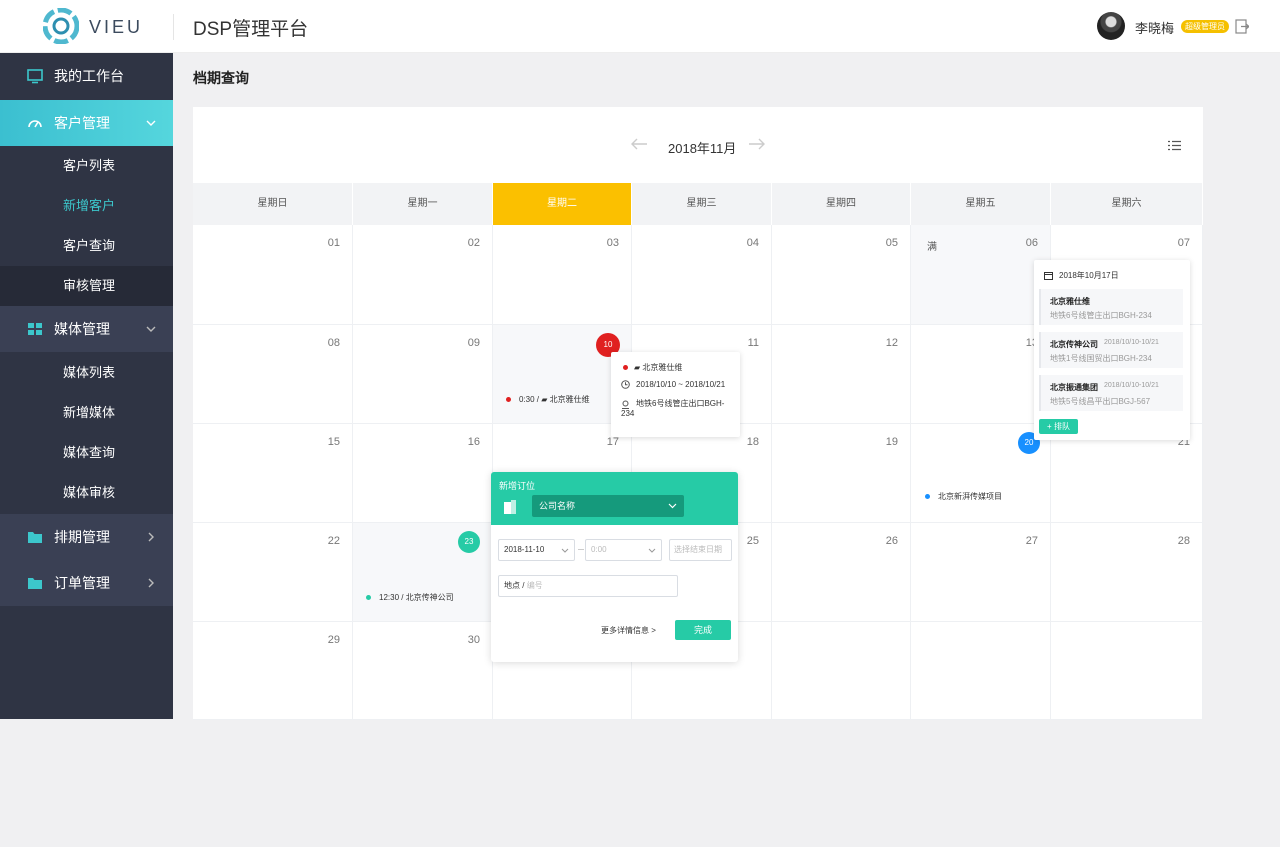 The width and height of the screenshot is (1280, 847). I want to click on sidebar-item-schedule: 排期管理, so click(86, 537).